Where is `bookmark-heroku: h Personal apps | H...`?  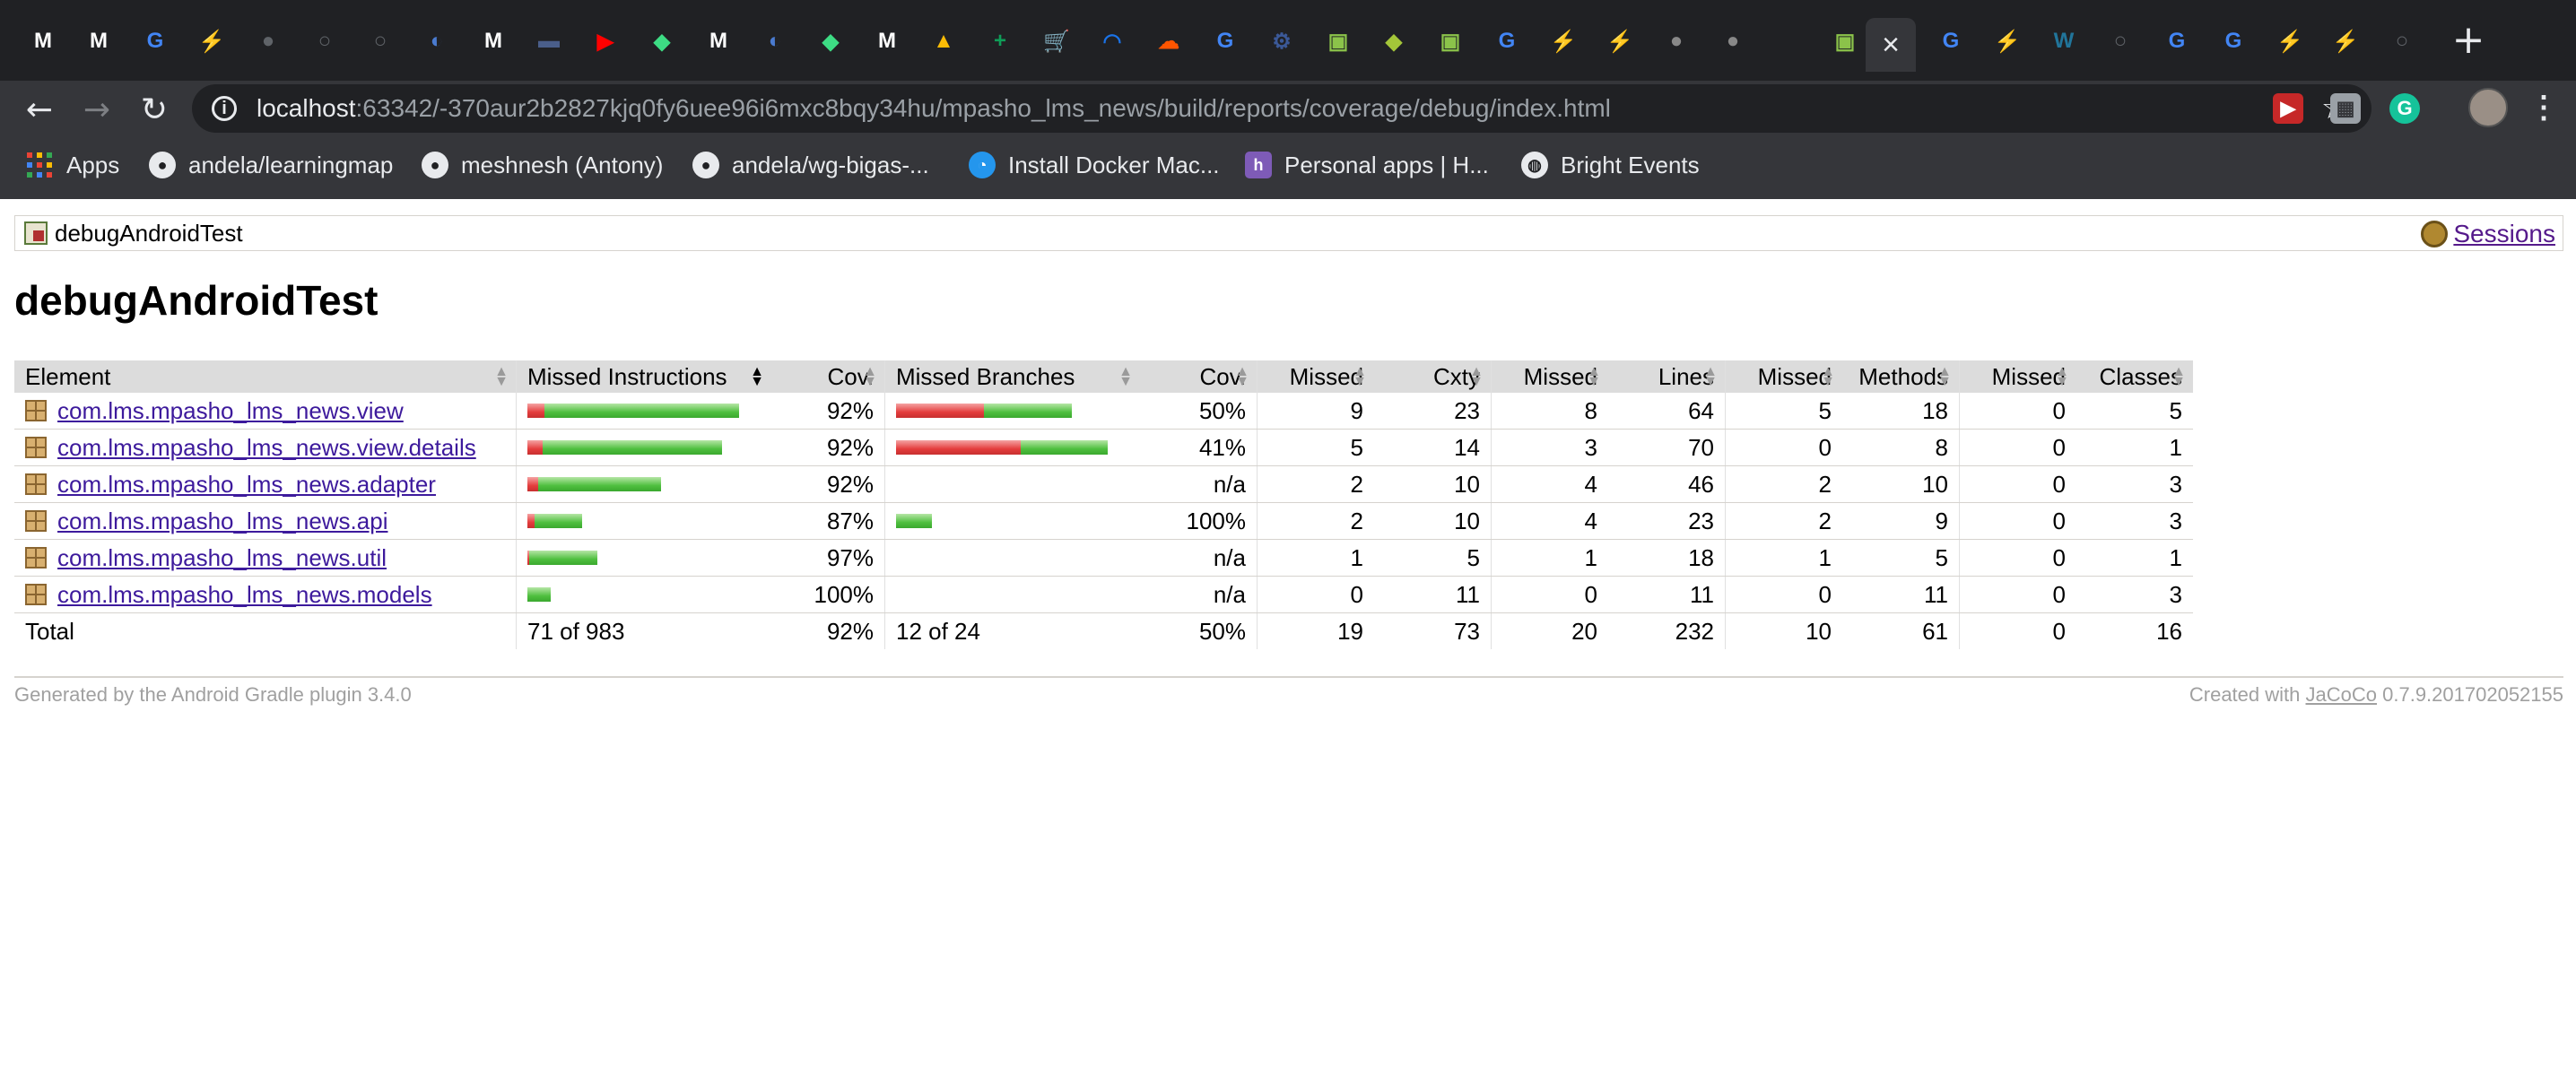
bookmark-heroku: h Personal apps | H... is located at coordinates (1367, 165).